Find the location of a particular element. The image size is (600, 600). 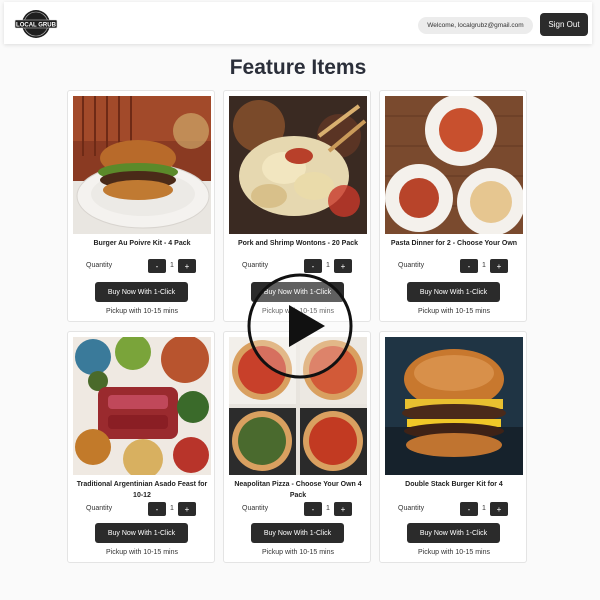

product-image-asado is located at coordinates (142, 406).